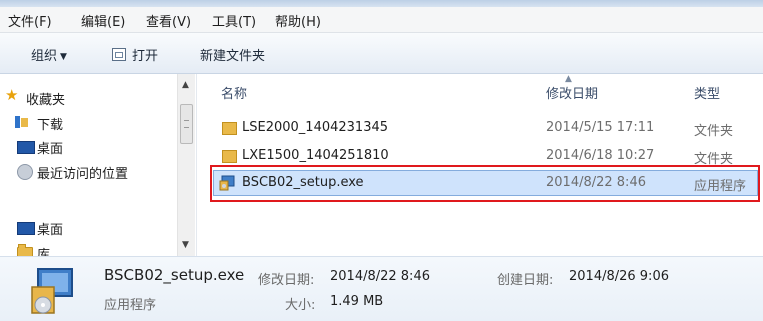 This screenshot has width=763, height=321. I want to click on star-icon: ★, so click(12, 95).